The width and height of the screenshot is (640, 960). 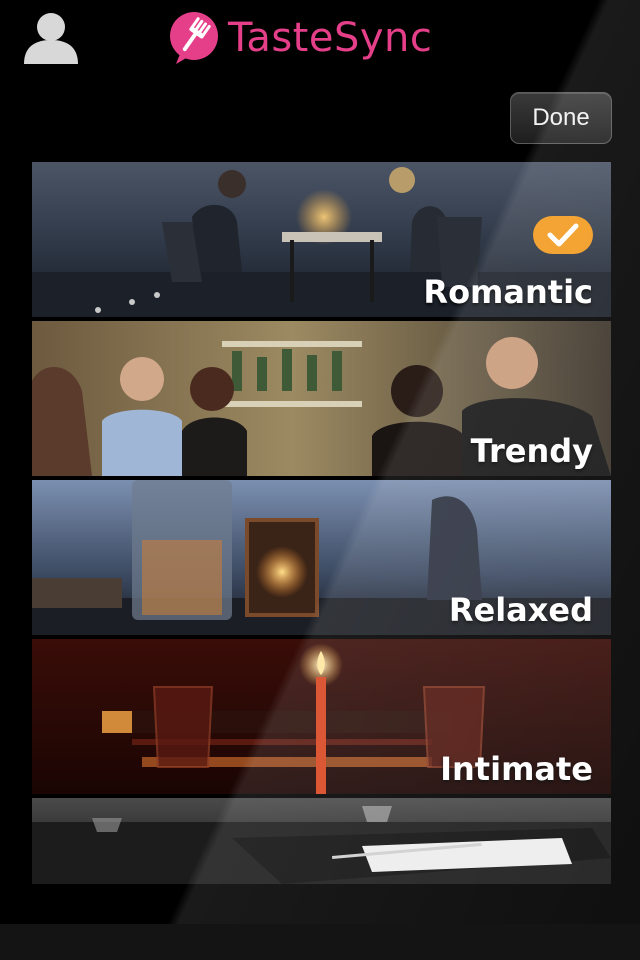 I want to click on table-setting-photo, so click(x=321, y=841).